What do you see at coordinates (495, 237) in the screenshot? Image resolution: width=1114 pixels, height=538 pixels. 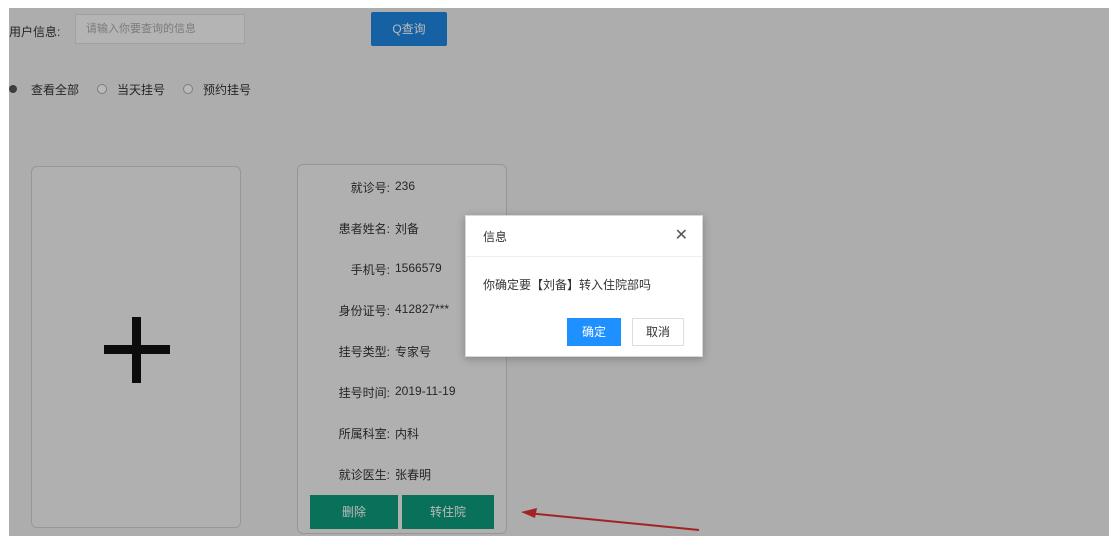 I see `dialog-title: 信息` at bounding box center [495, 237].